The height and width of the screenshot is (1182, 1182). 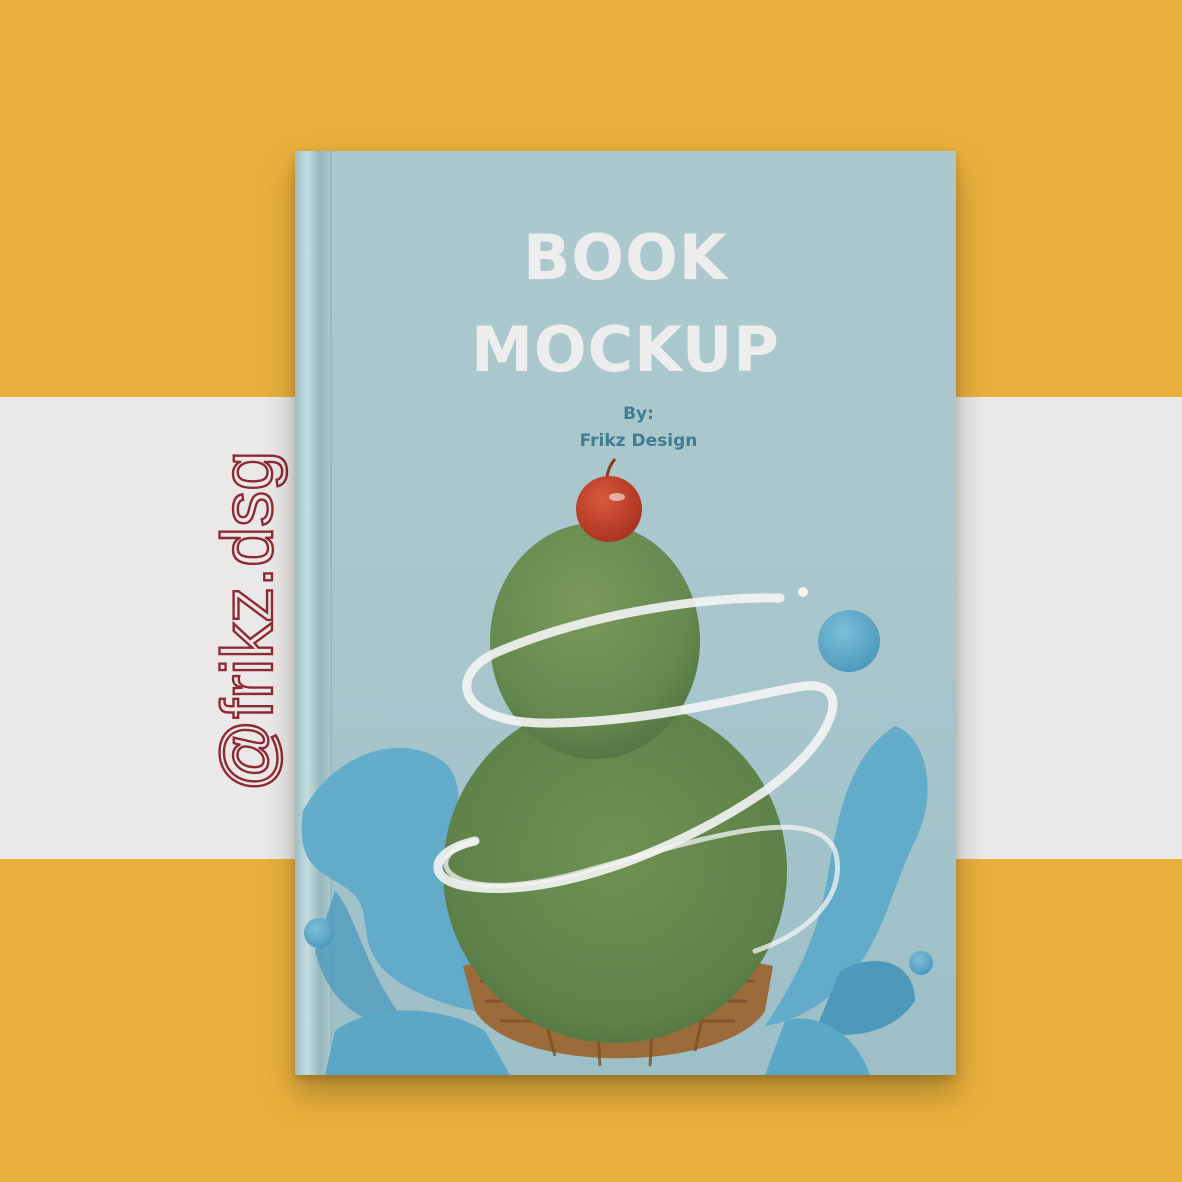 I want to click on social-handle: @frikz.dsg, so click(x=248, y=622).